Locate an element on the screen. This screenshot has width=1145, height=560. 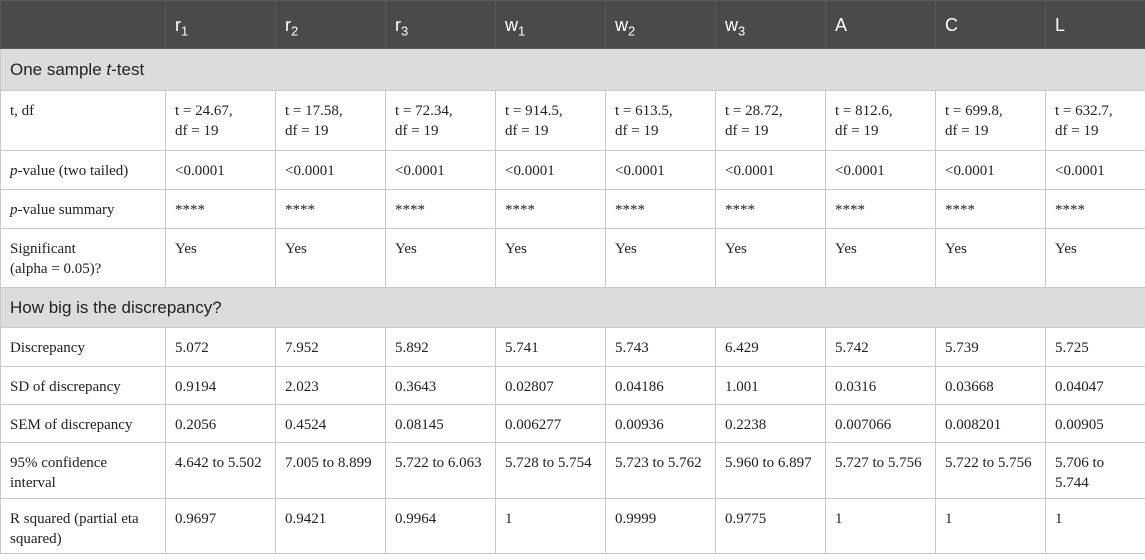
section-heading: One sample t-test is located at coordinates (572, 69).